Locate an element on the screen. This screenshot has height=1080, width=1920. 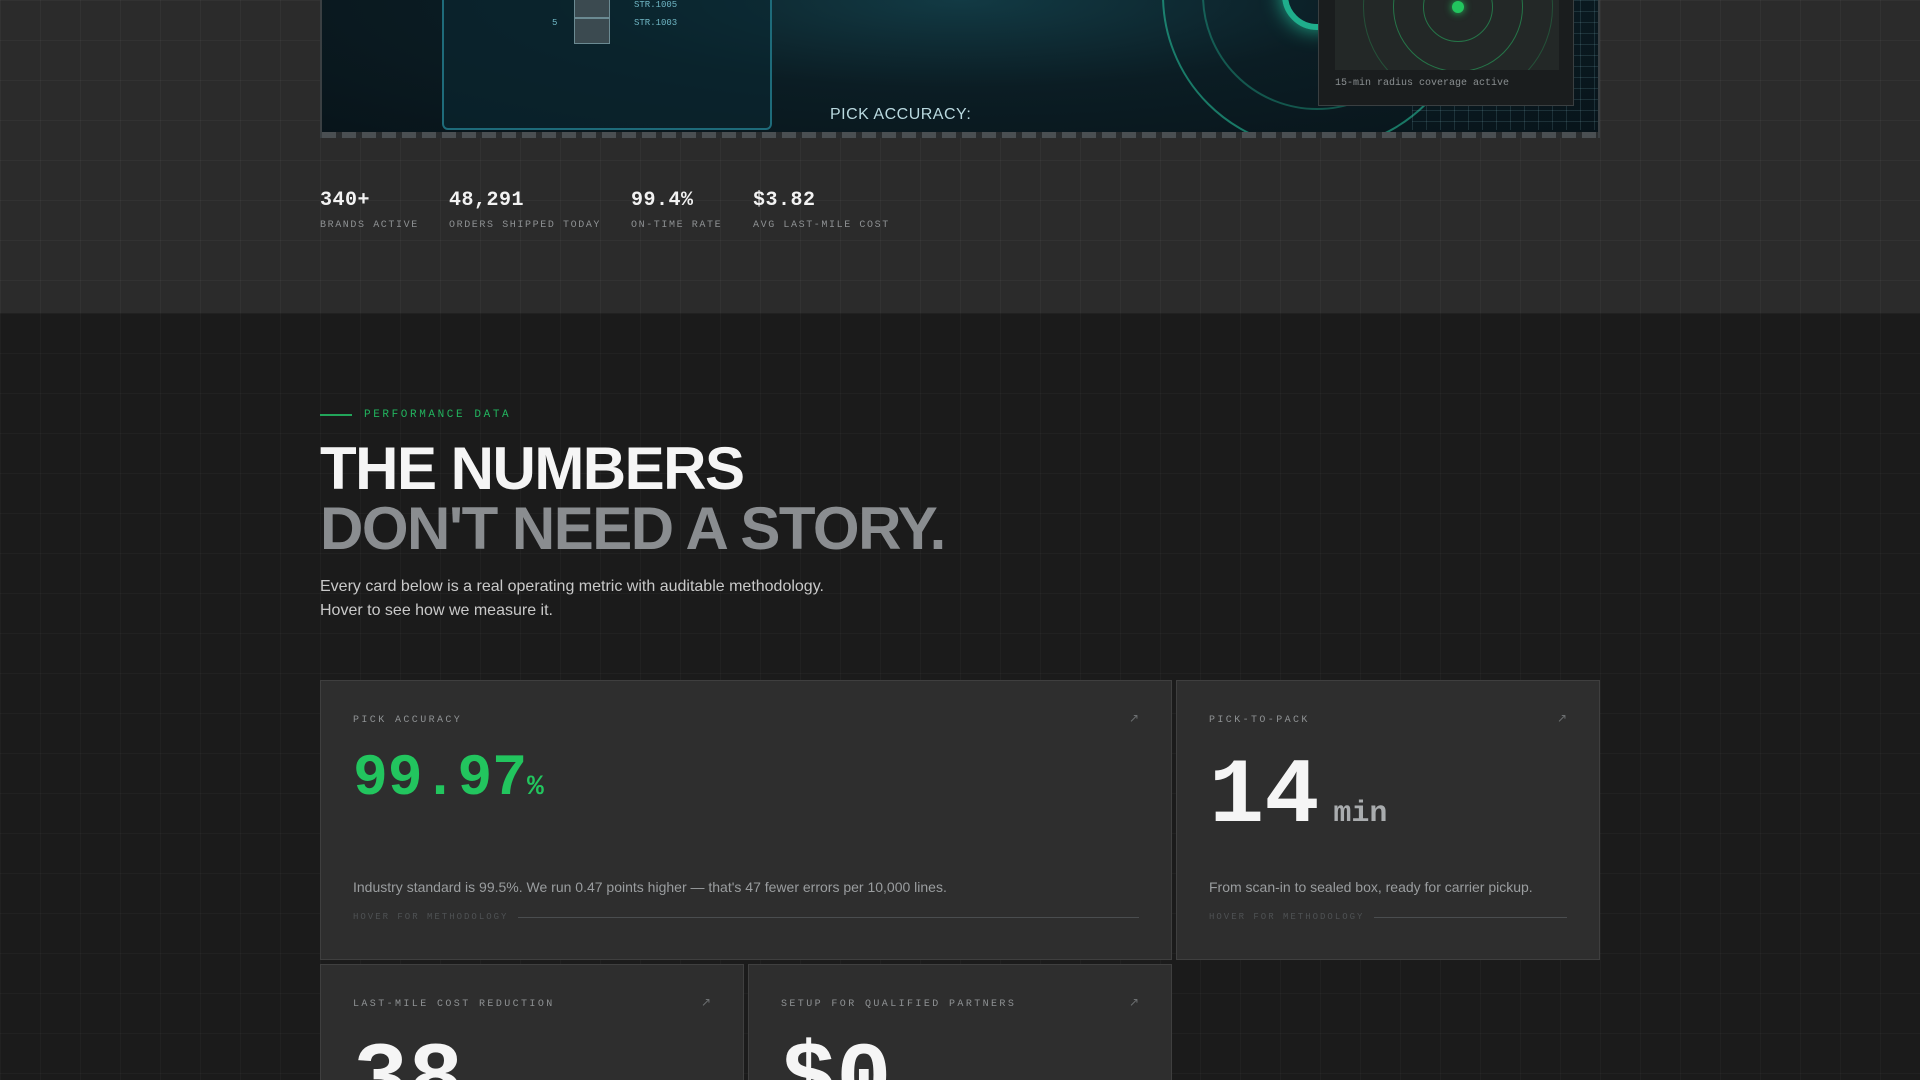
hero-pick-accuracy-caption: PICK ACCURACY: is located at coordinates (901, 114).